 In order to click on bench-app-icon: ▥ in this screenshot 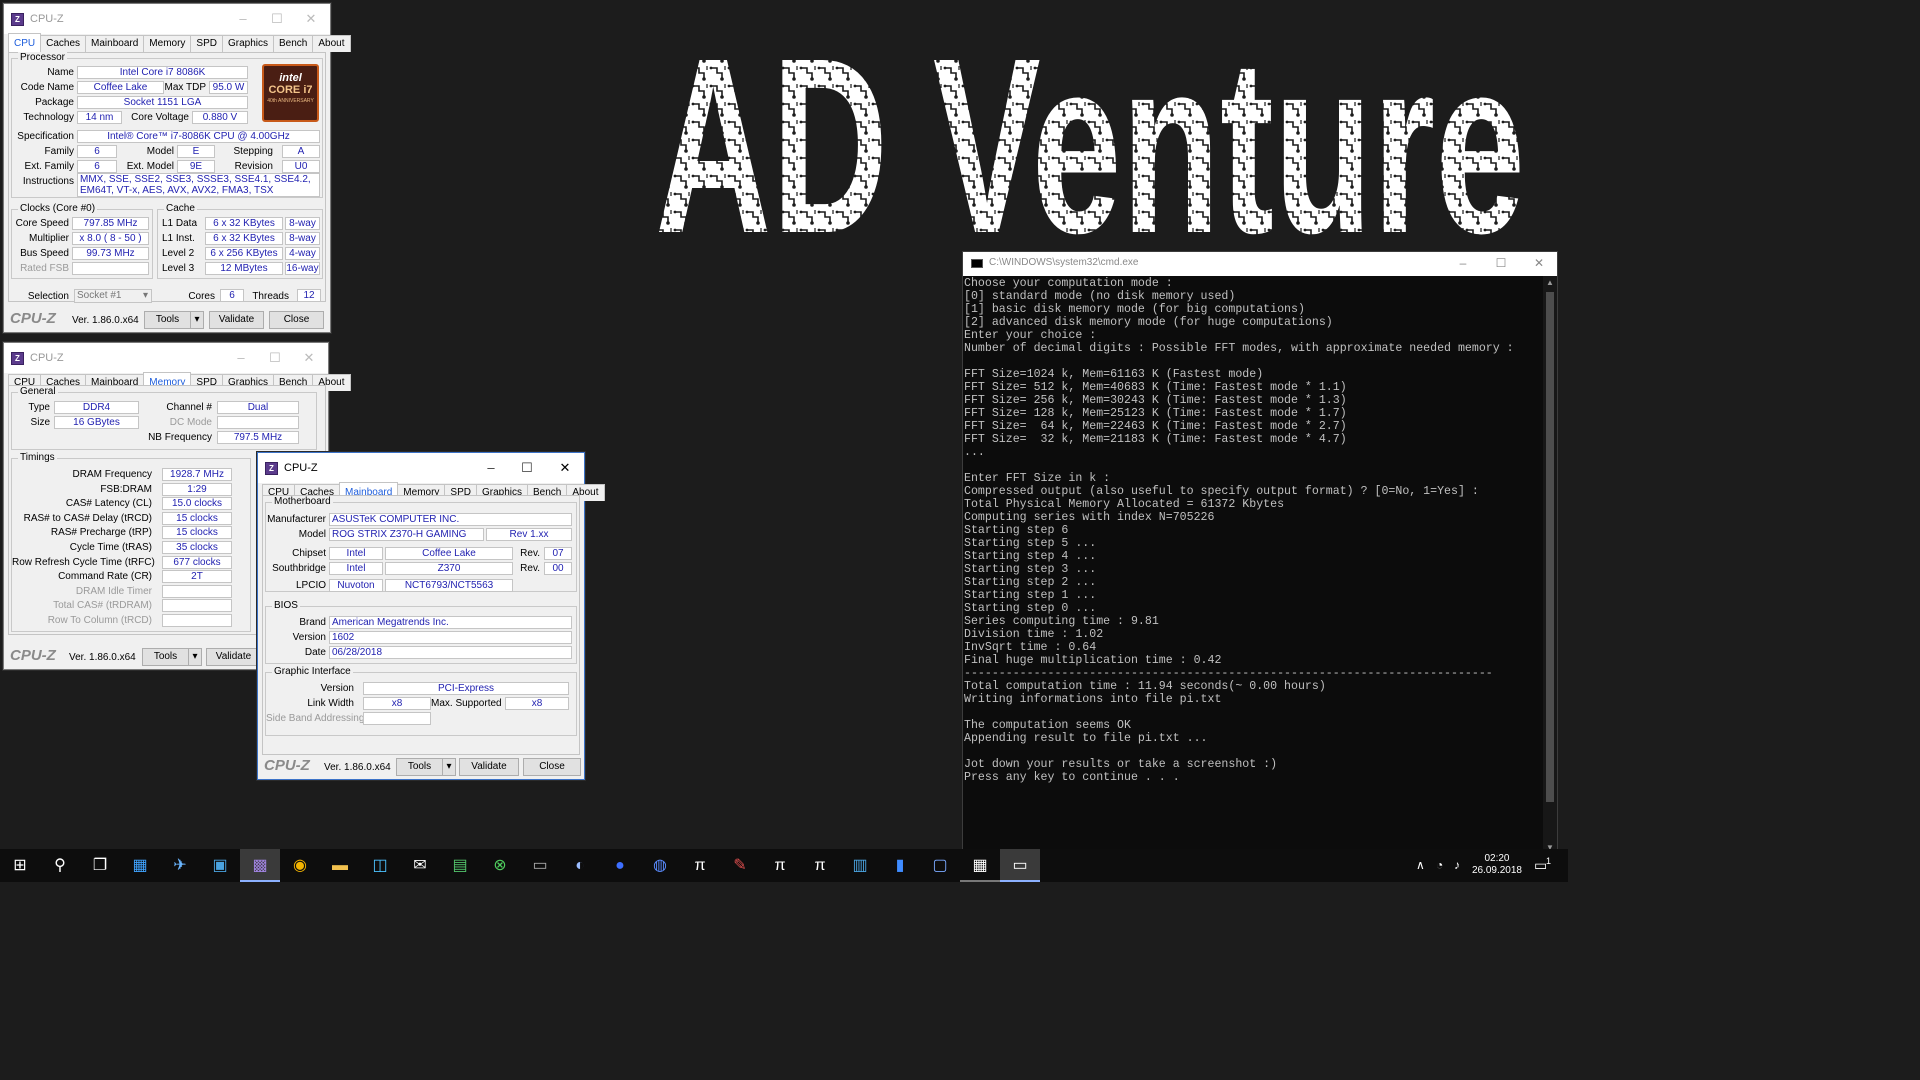, I will do `click(860, 865)`.